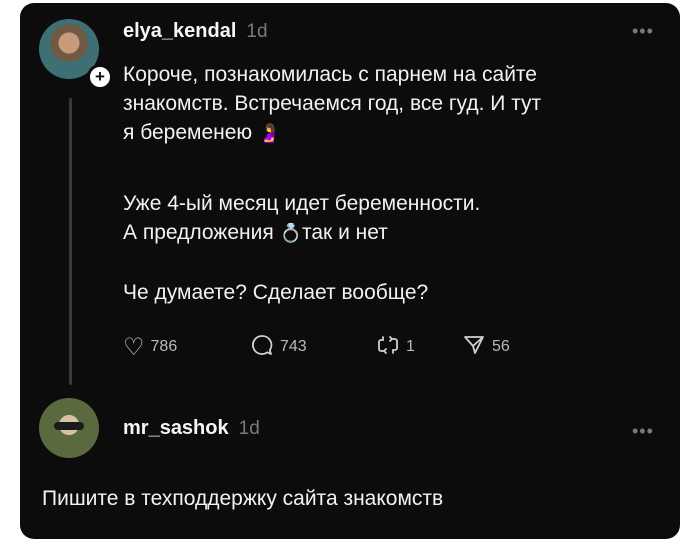 The width and height of the screenshot is (700, 545). What do you see at coordinates (313, 347) in the screenshot?
I see `comment-button: 743` at bounding box center [313, 347].